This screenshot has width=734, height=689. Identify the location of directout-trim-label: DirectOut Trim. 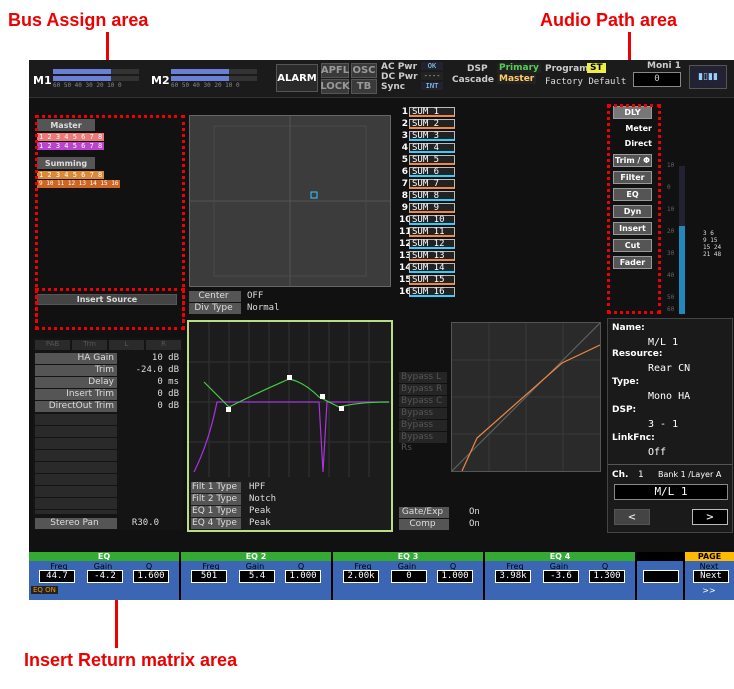
(76, 406).